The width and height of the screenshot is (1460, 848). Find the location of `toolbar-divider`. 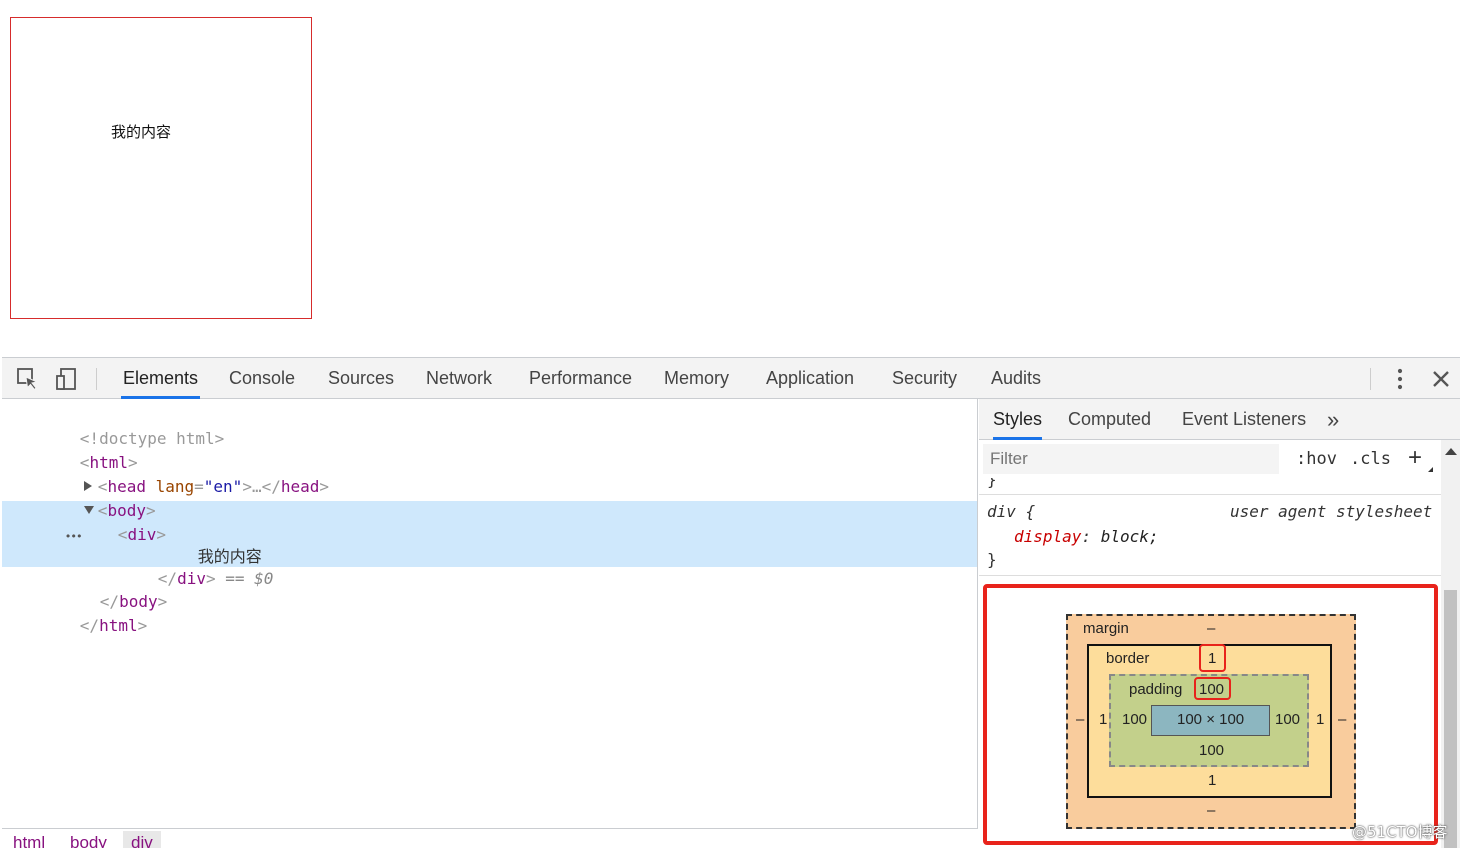

toolbar-divider is located at coordinates (96, 379).